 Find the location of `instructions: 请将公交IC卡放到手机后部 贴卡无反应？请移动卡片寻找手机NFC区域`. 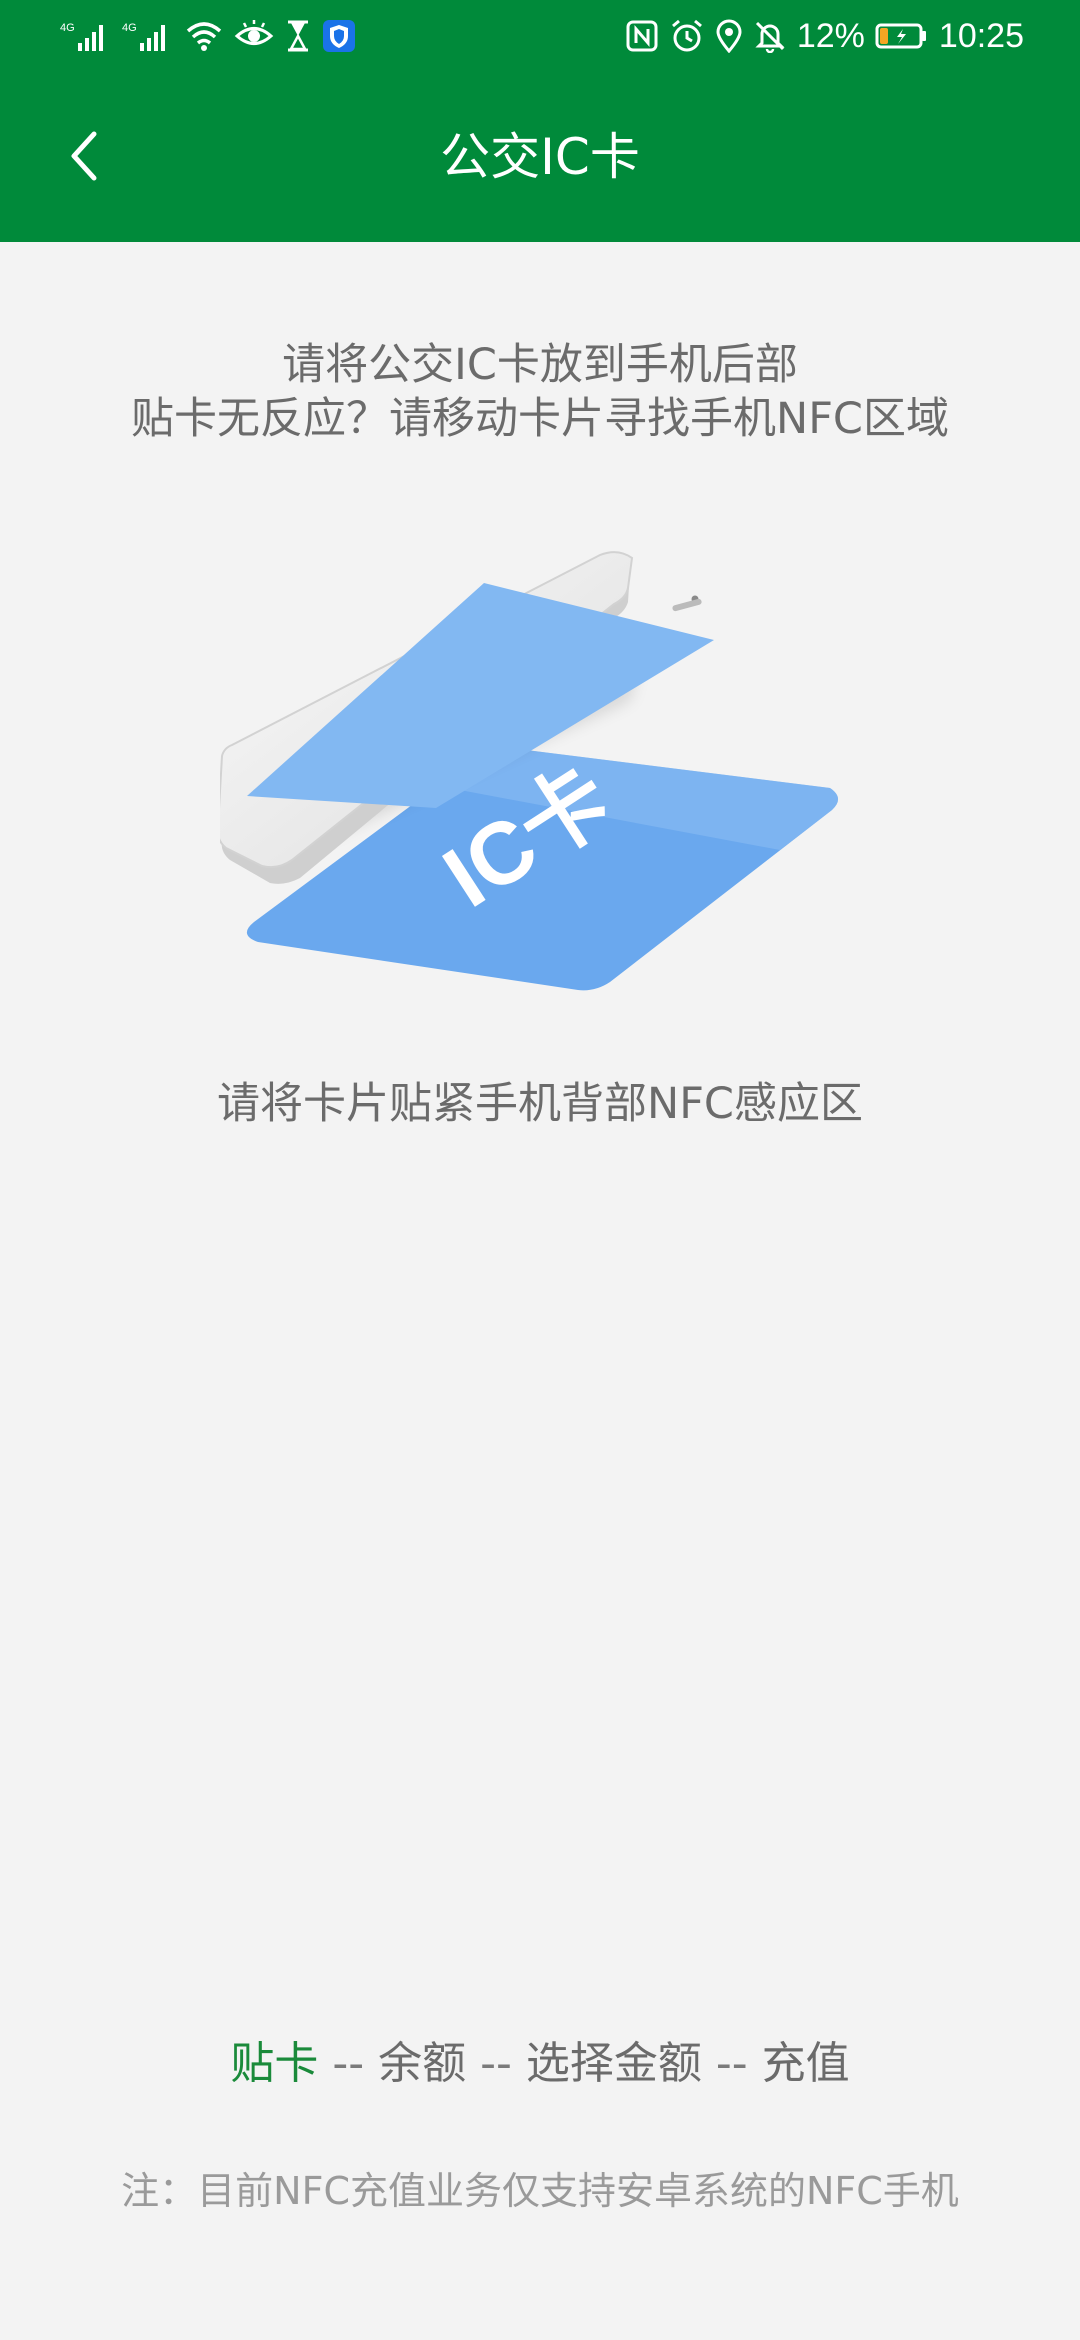

instructions: 请将公交IC卡放到手机后部 贴卡无反应？请移动卡片寻找手机NFC区域 is located at coordinates (540, 392).